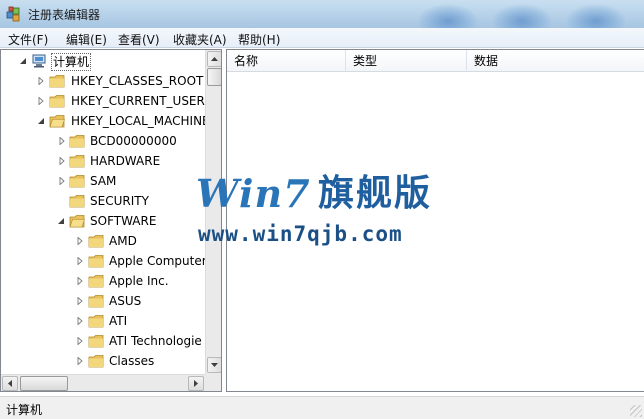 The height and width of the screenshot is (419, 644). Describe the element at coordinates (123, 241) in the screenshot. I see `tree-item-label: AMD` at that location.